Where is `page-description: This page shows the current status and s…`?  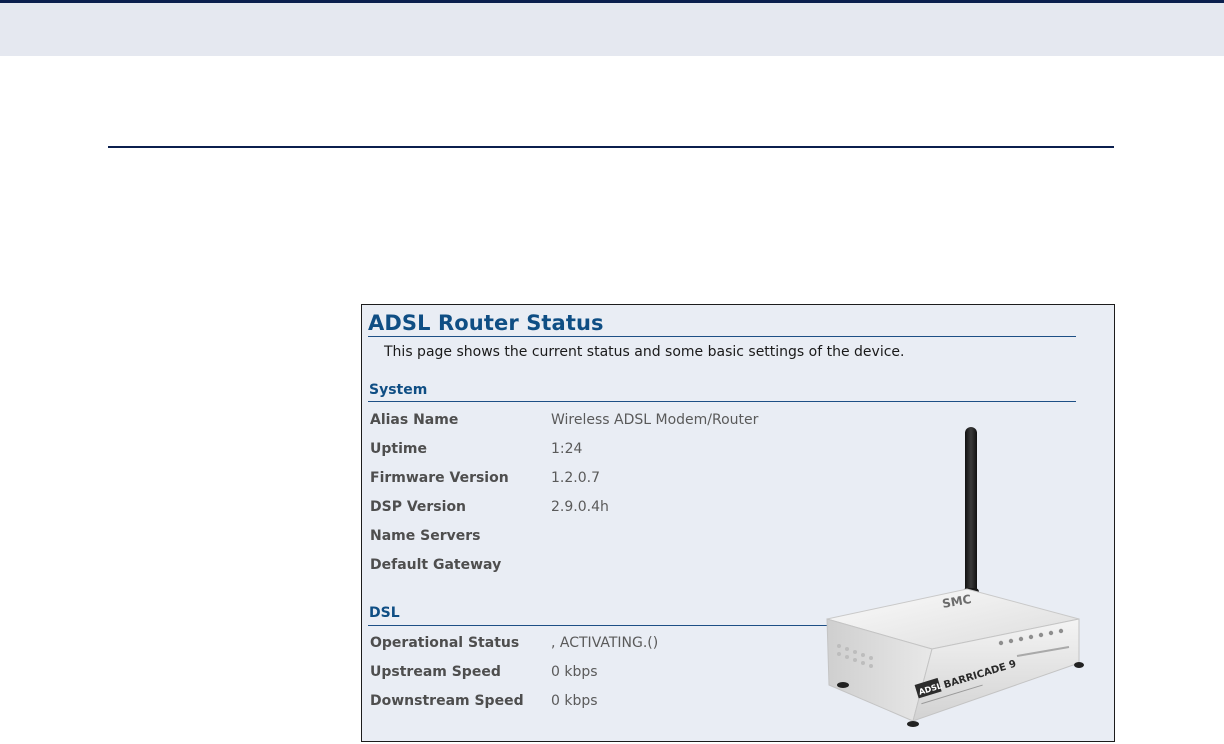
page-description: This page shows the current status and s… is located at coordinates (644, 352).